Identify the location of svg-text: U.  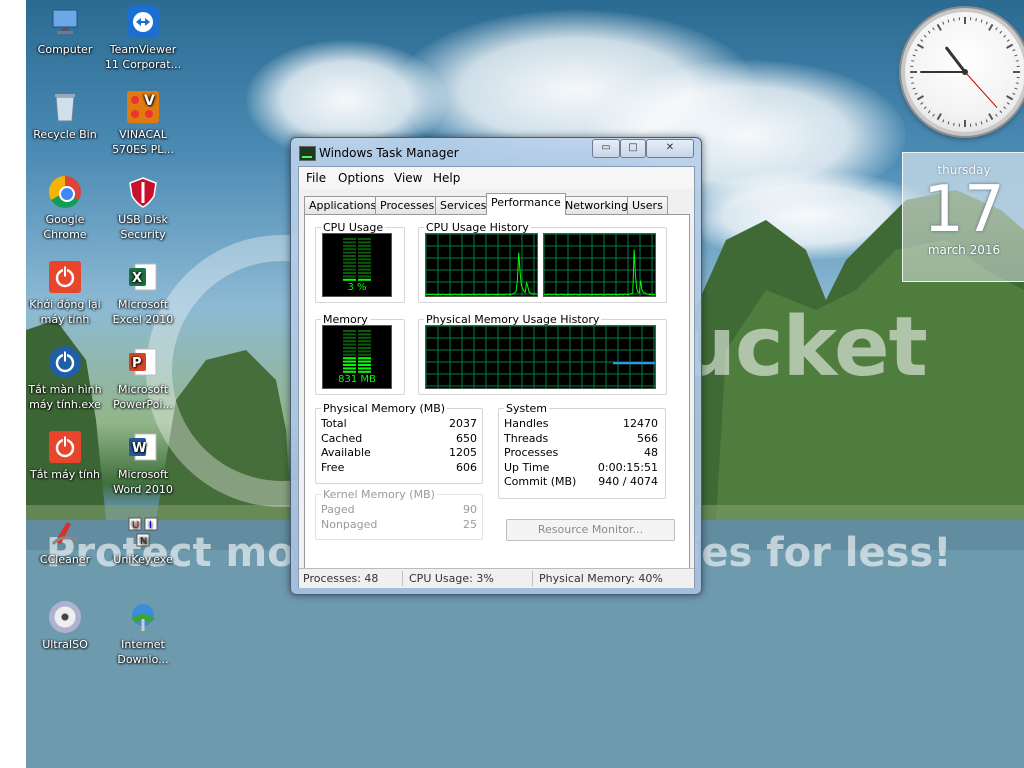
(135, 525).